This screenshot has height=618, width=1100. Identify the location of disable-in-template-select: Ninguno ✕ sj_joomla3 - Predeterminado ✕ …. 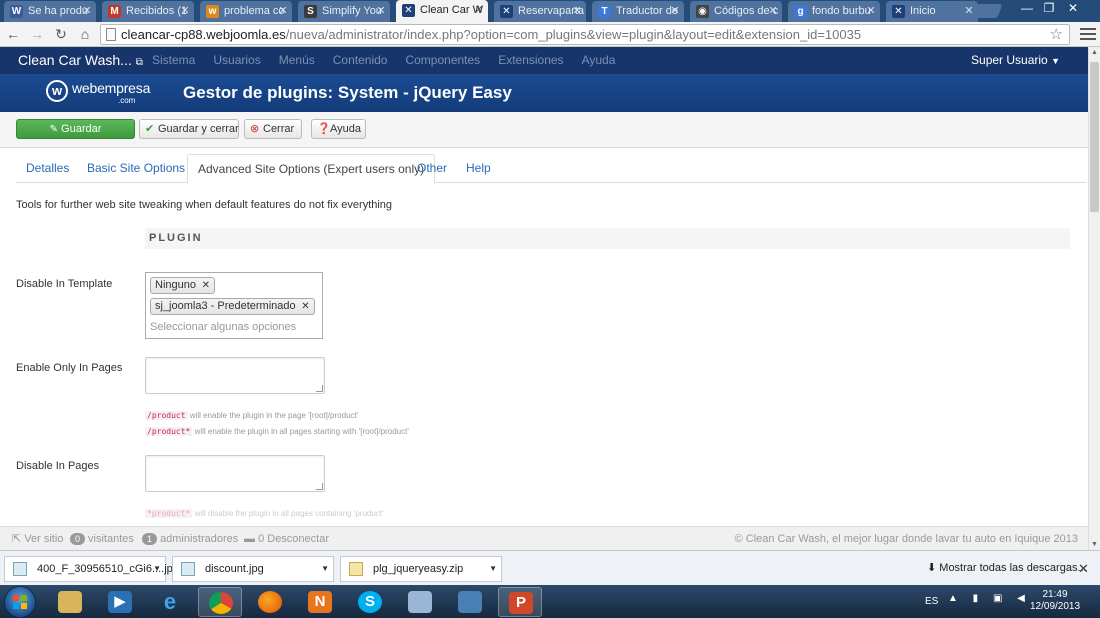
(234, 305).